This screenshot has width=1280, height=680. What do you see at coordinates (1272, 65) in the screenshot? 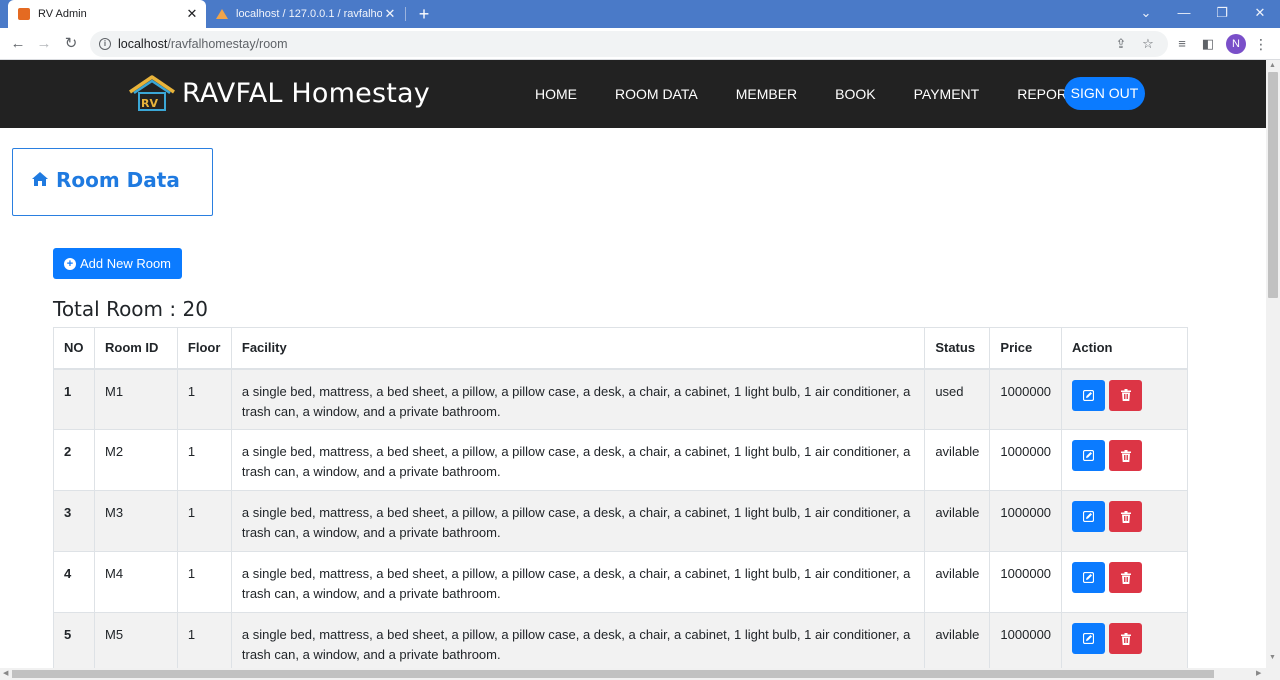
I see `scroll-up-icon: ▲` at bounding box center [1272, 65].